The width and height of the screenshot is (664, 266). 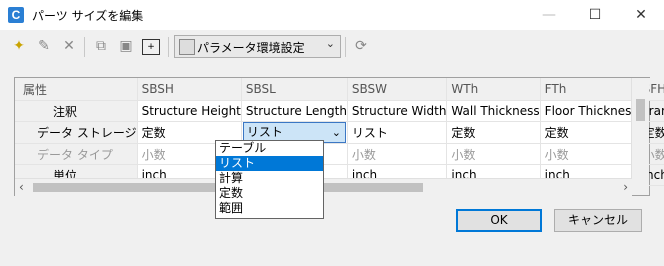 What do you see at coordinates (294, 111) in the screenshot?
I see `grid-cell: Structure Length` at bounding box center [294, 111].